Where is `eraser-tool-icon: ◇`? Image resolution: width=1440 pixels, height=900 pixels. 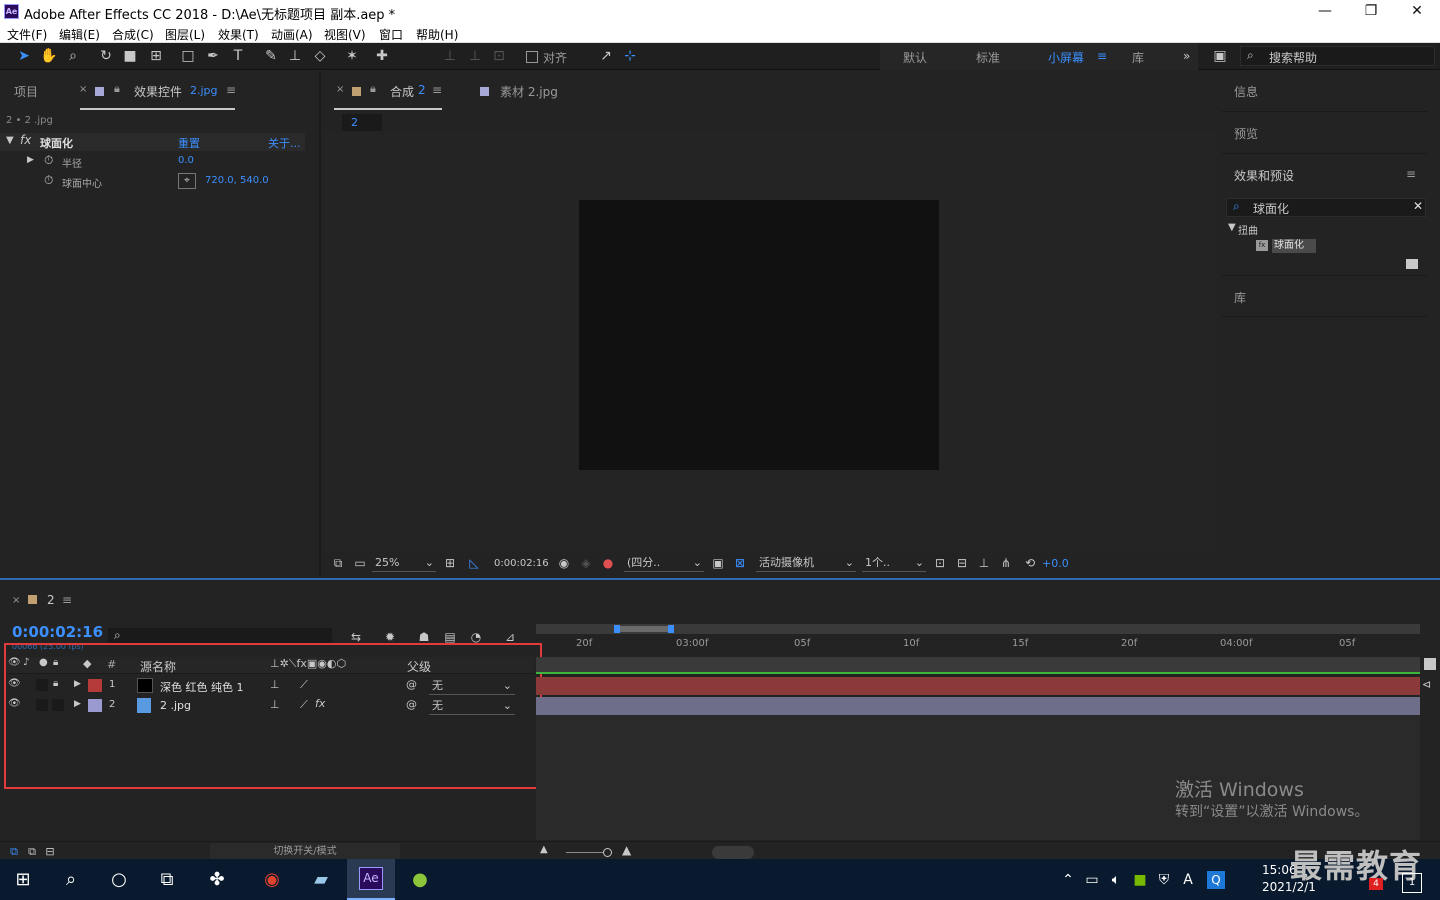
eraser-tool-icon: ◇ is located at coordinates (320, 56).